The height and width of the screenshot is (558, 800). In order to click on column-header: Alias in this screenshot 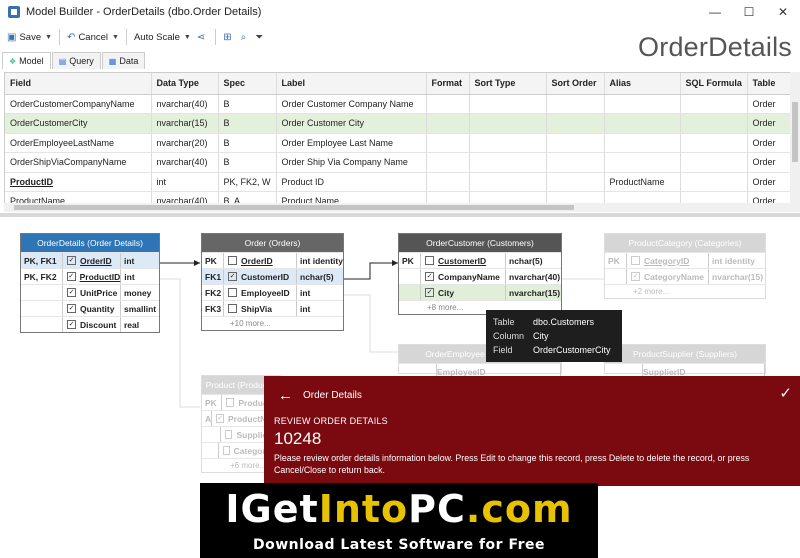, I will do `click(642, 84)`.